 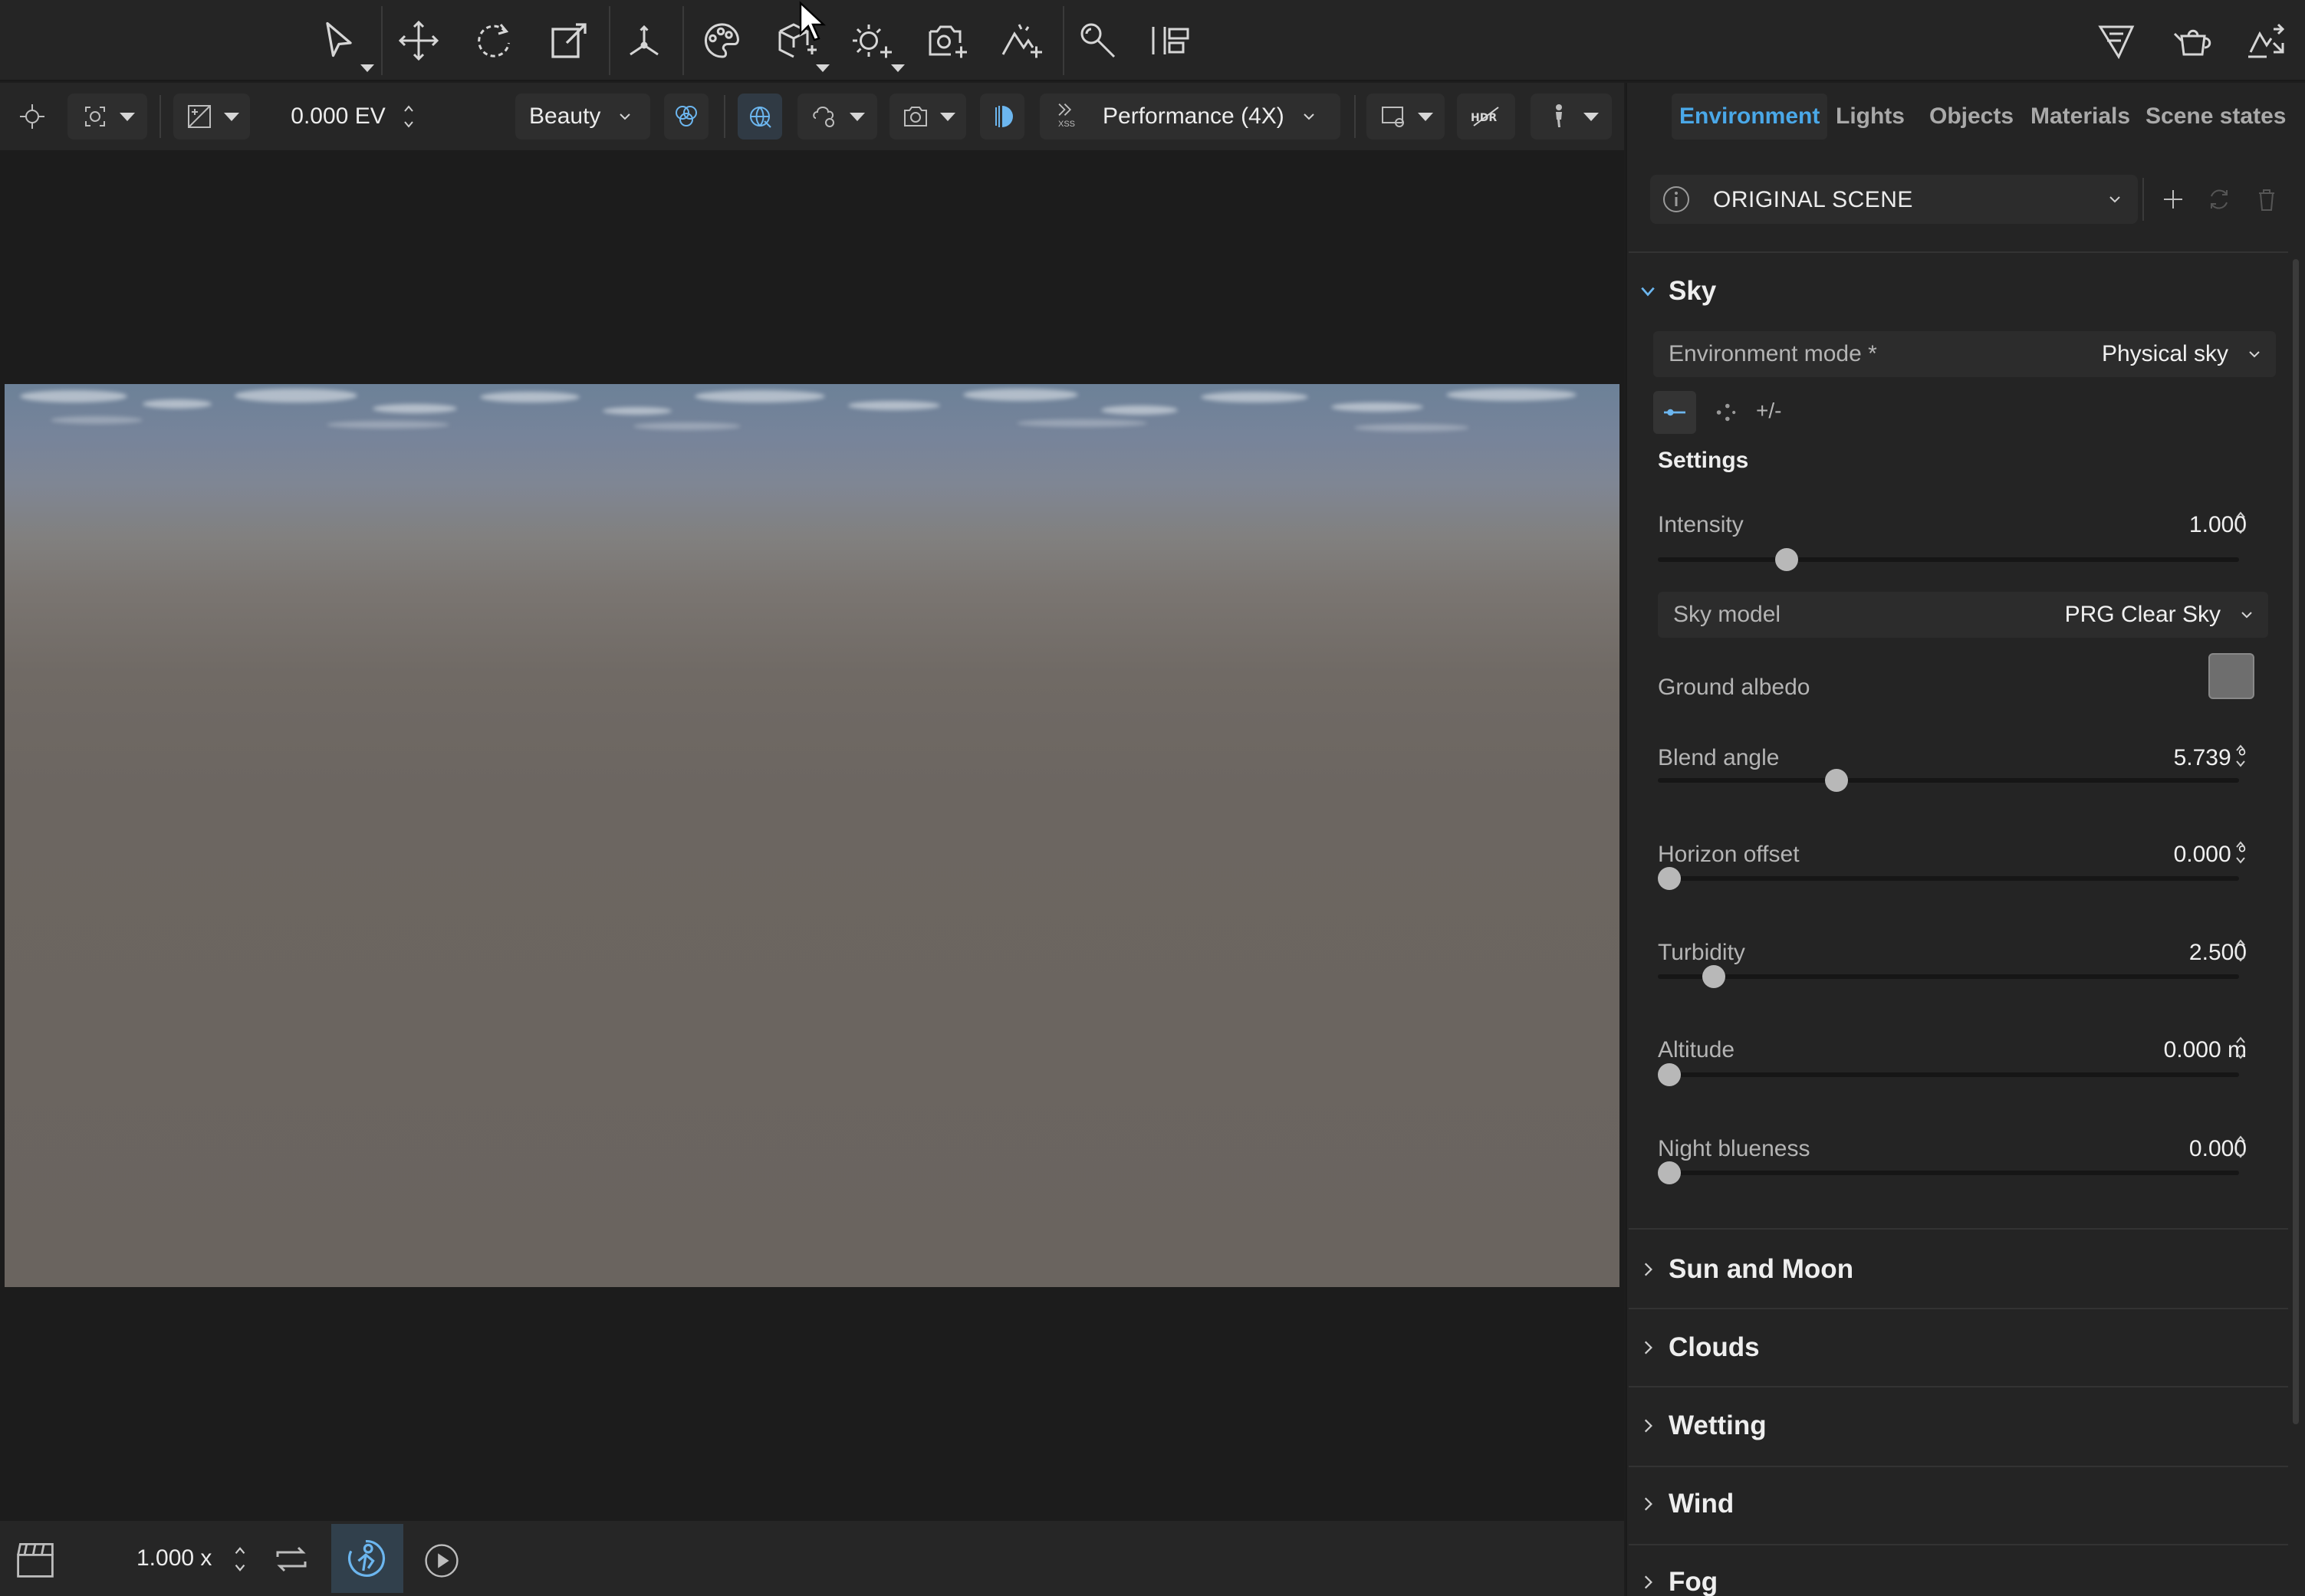 What do you see at coordinates (1572, 117) in the screenshot?
I see `walk-mode-button` at bounding box center [1572, 117].